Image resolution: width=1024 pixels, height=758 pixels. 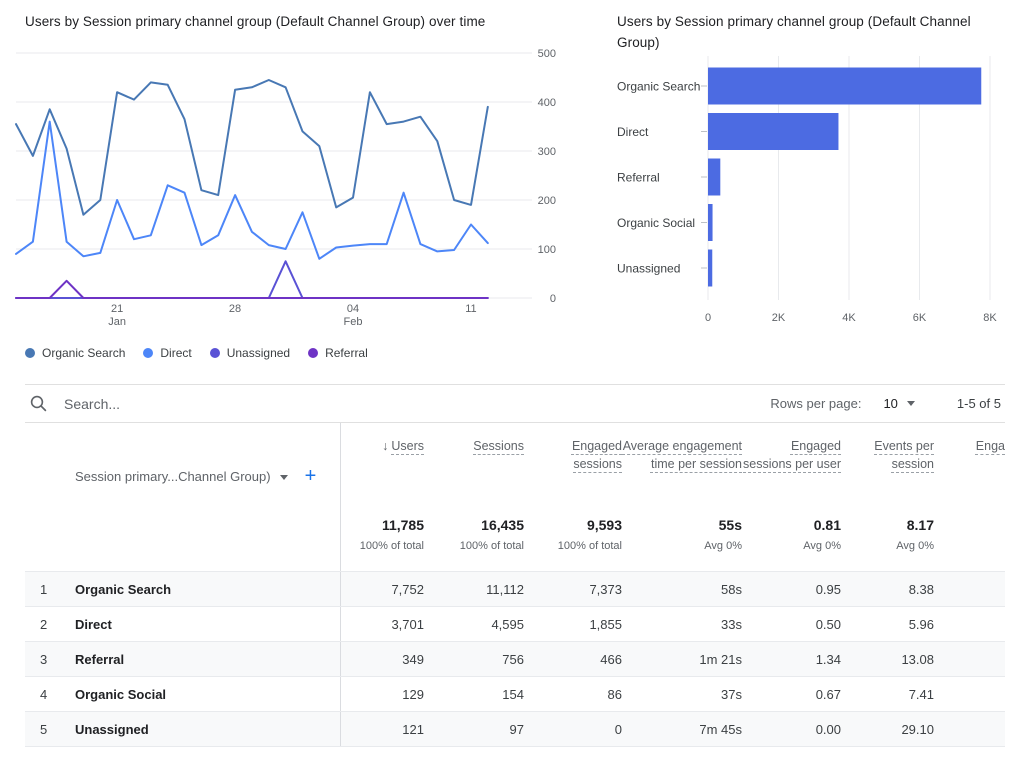 What do you see at coordinates (845, 86) in the screenshot?
I see `bar-organic-search` at bounding box center [845, 86].